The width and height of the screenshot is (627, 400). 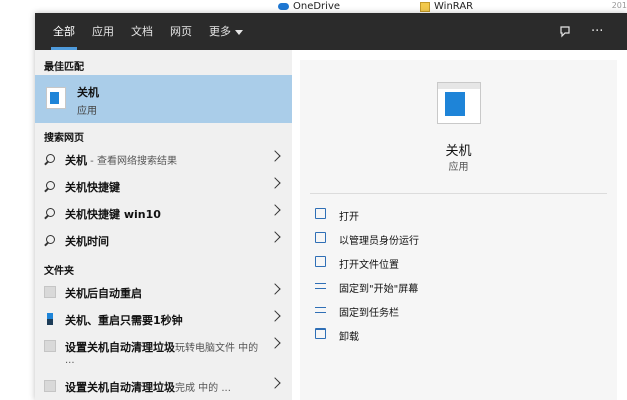 I want to click on list-item: 关机后自动重启, so click(x=163, y=292).